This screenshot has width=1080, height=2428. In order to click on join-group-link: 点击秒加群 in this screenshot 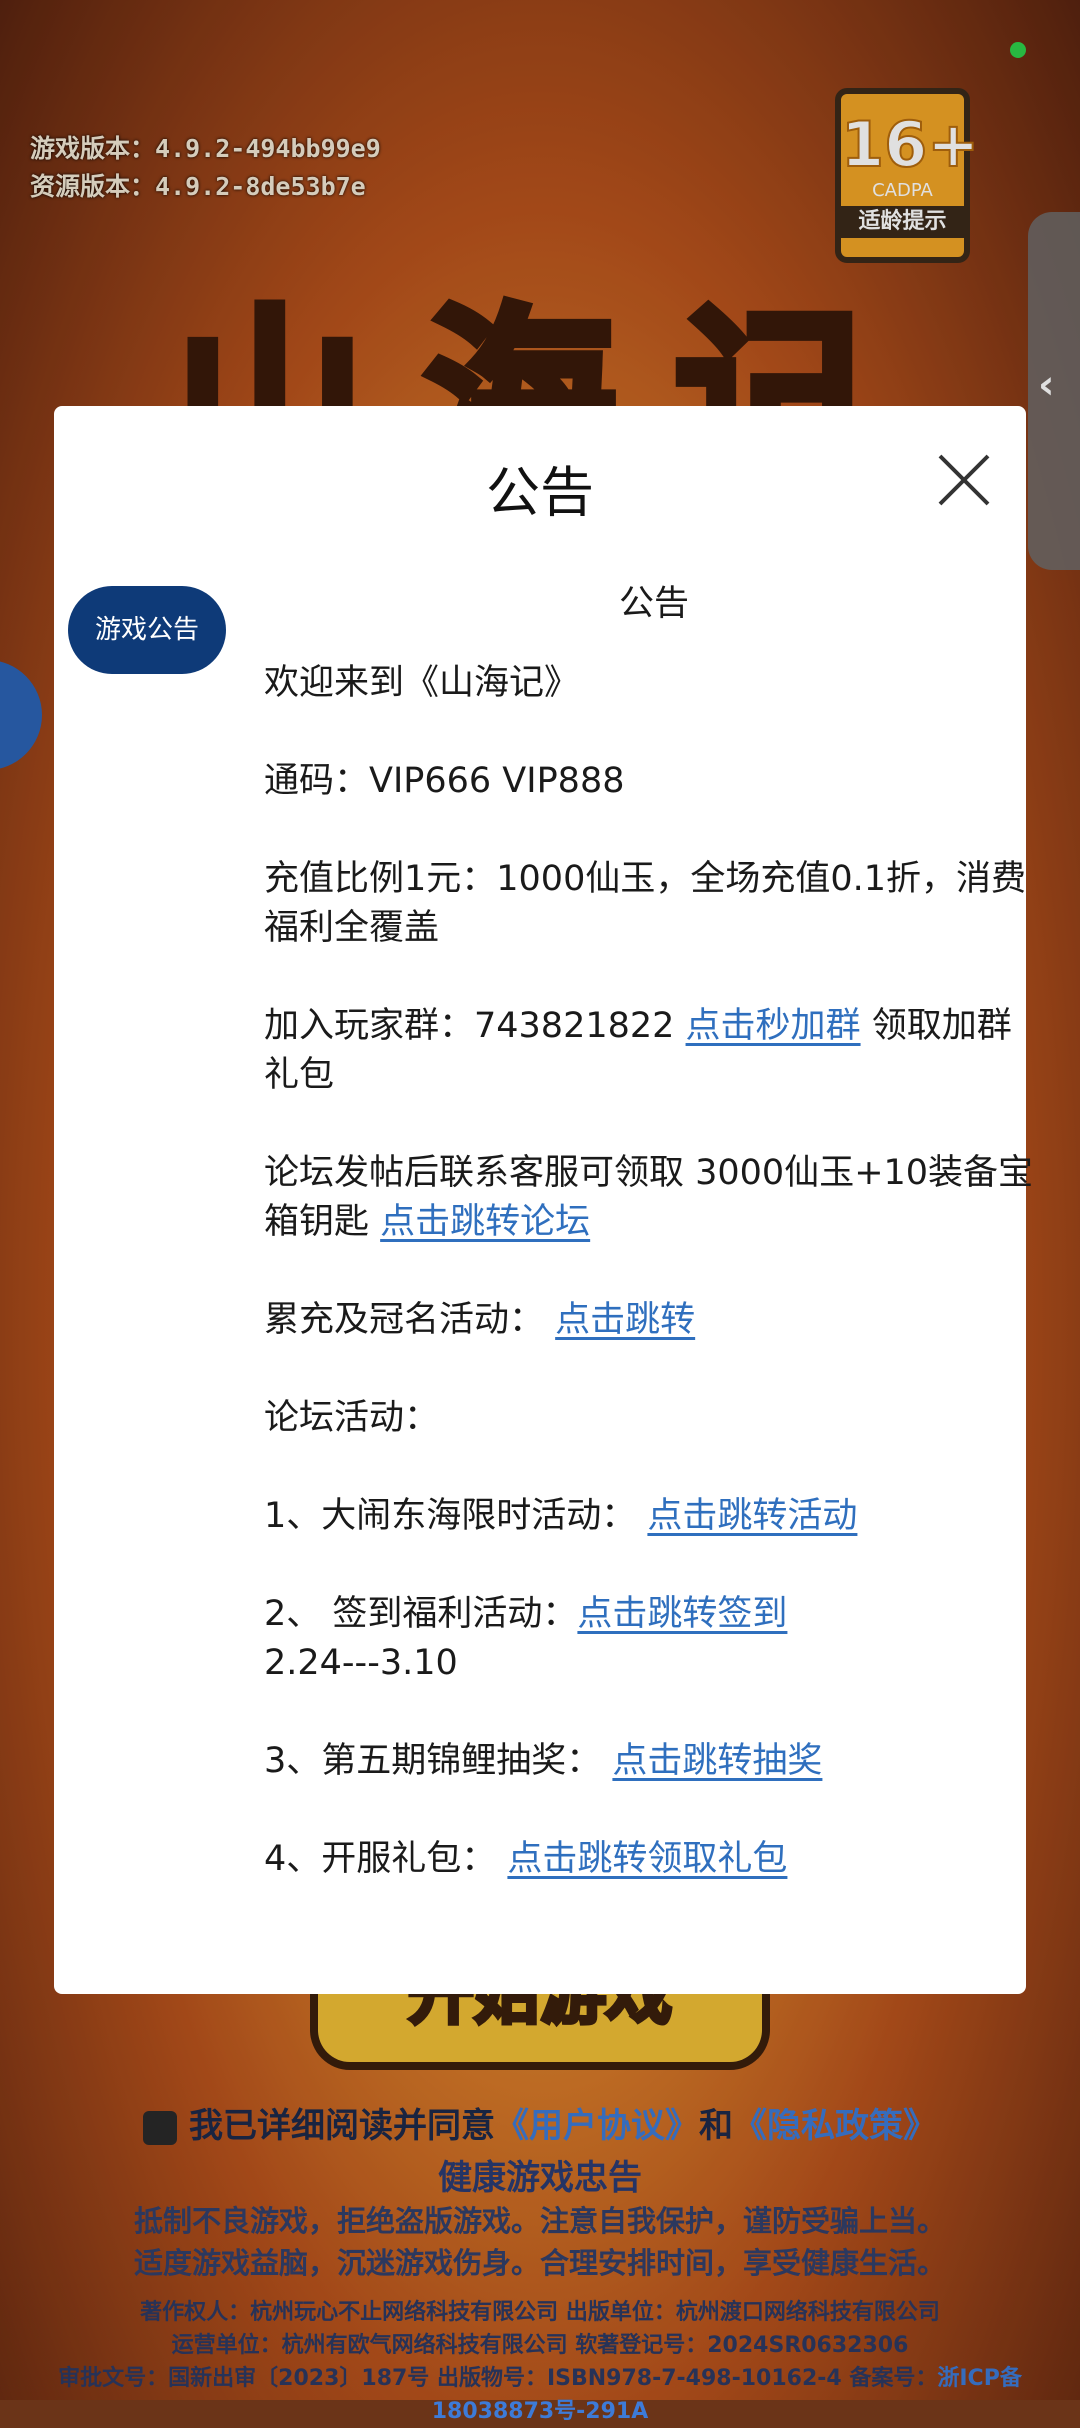, I will do `click(773, 1026)`.